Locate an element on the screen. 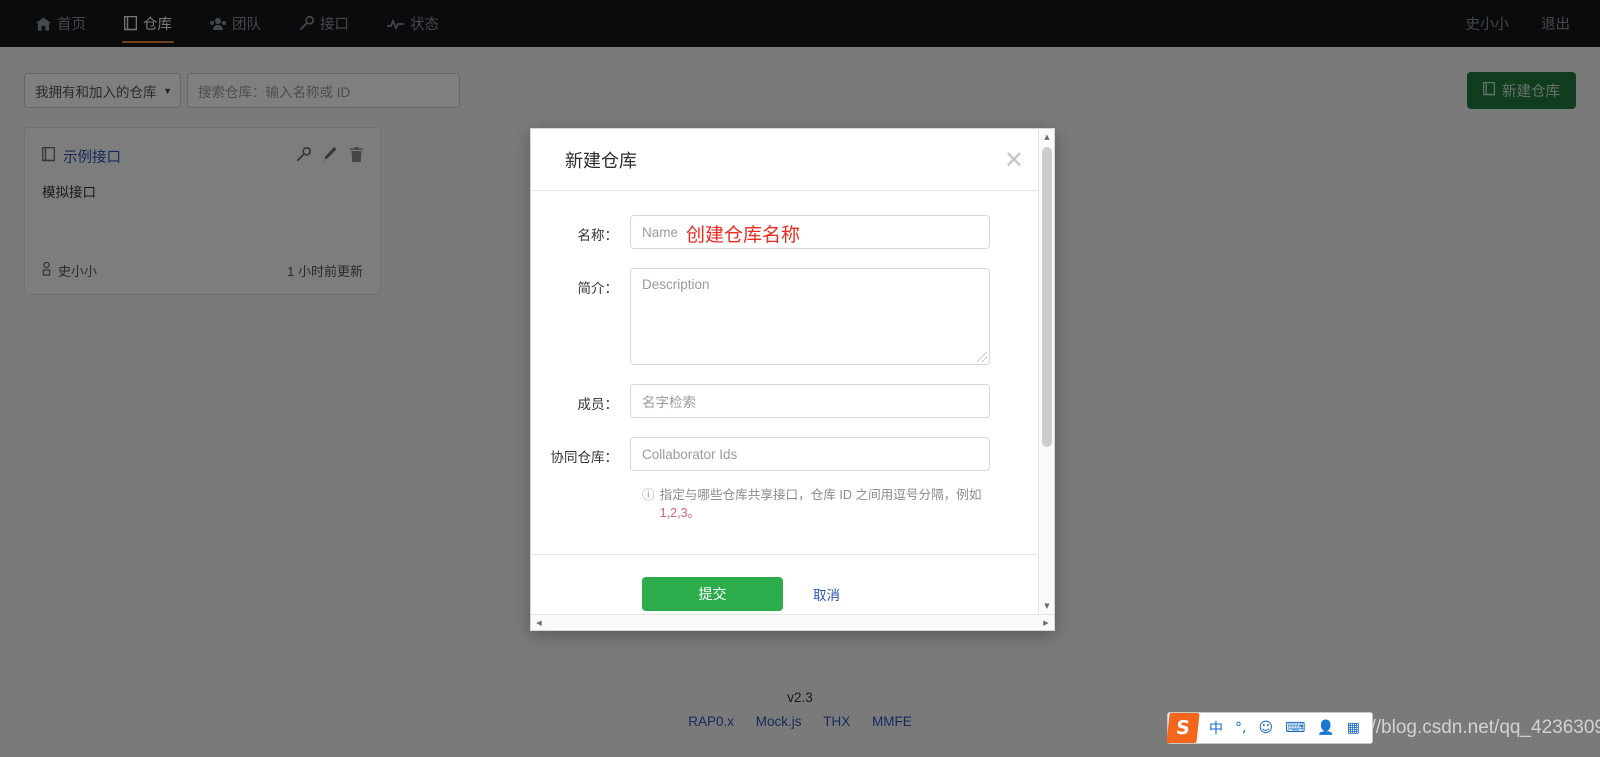  members-field-label: 成员： is located at coordinates (598, 404).